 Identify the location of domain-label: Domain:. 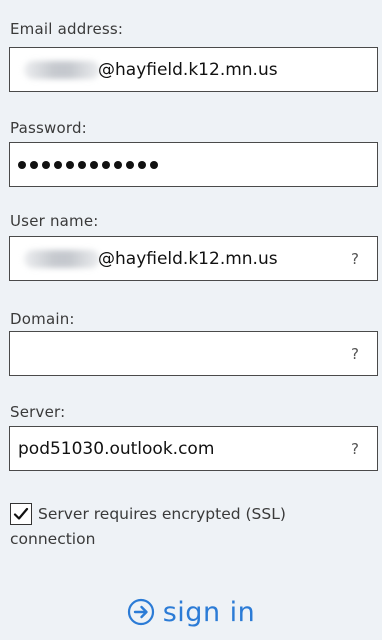
(42, 319).